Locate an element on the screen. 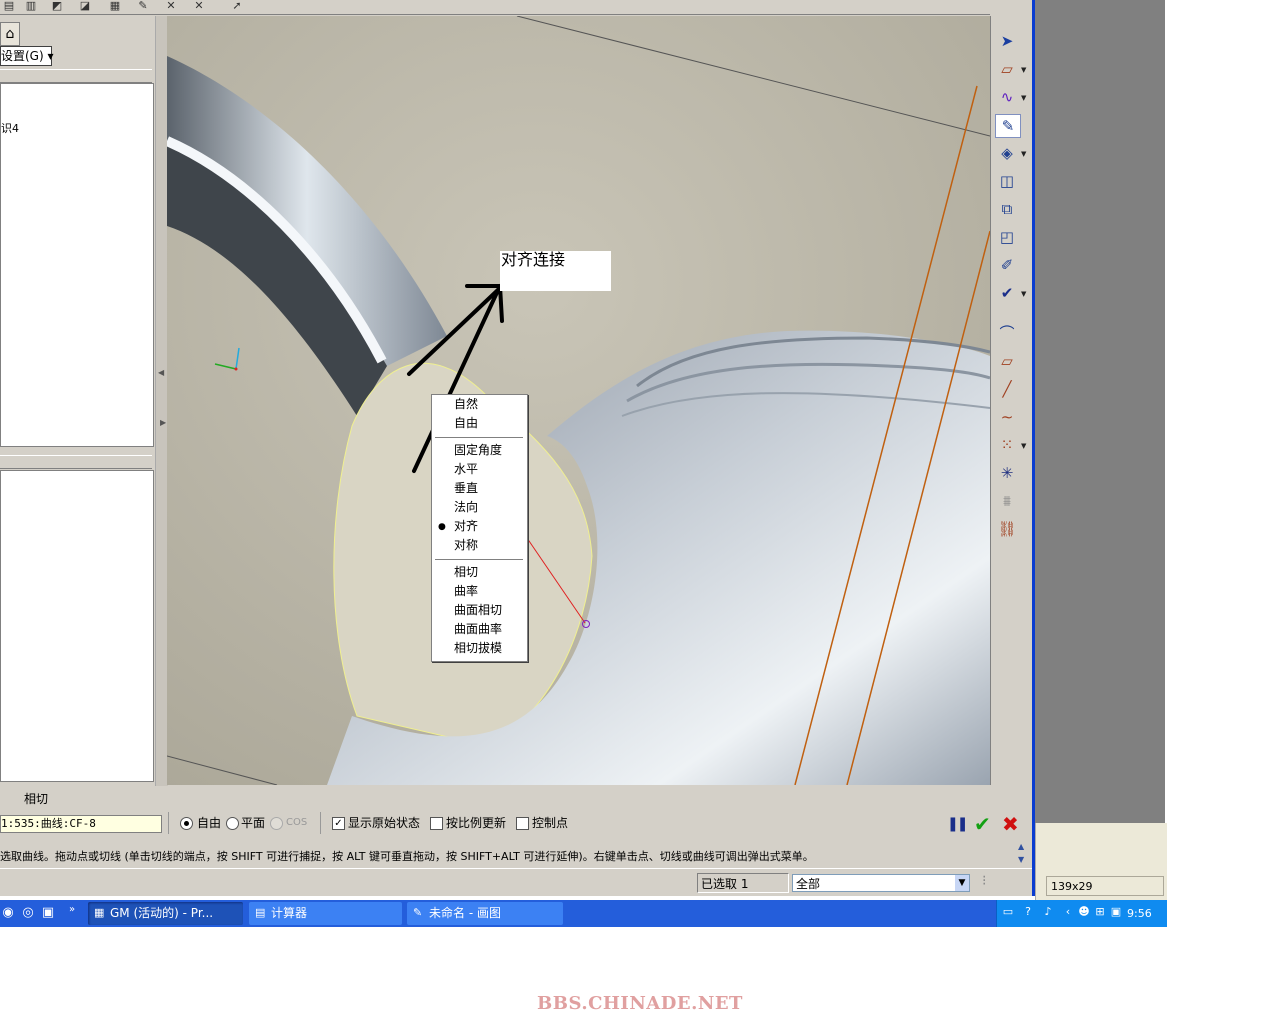  radio-cos-label: COS is located at coordinates (297, 822).